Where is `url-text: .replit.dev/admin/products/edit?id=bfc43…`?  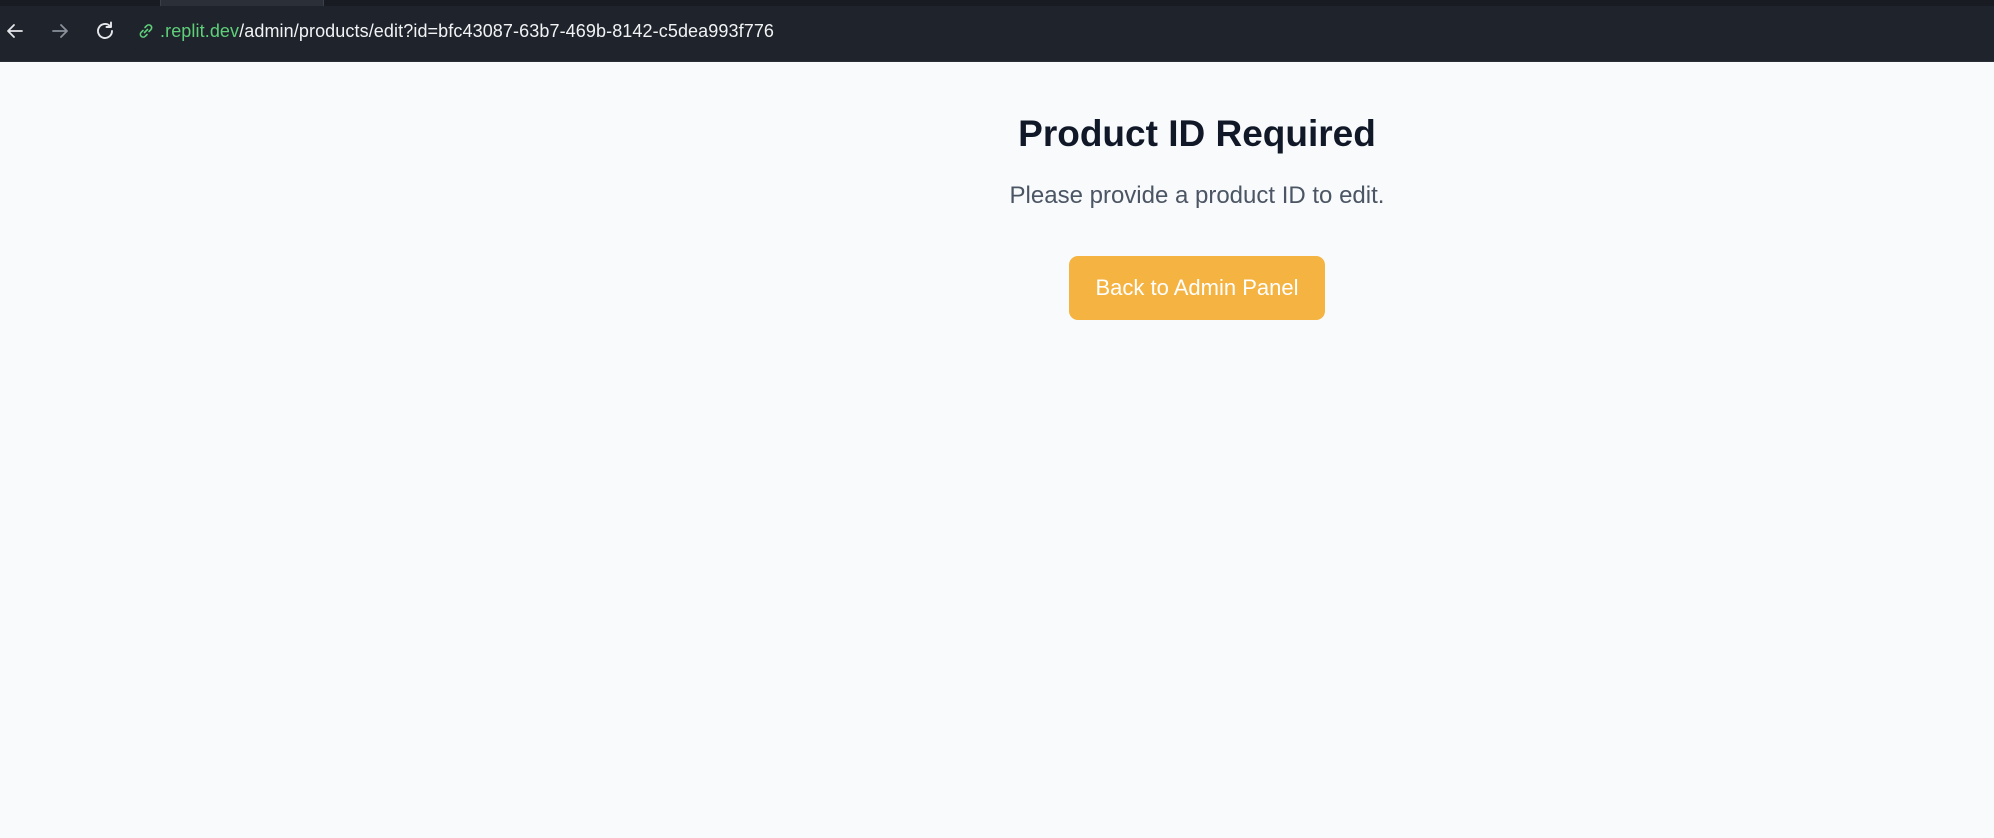 url-text: .replit.dev/admin/products/edit?id=bfc43… is located at coordinates (467, 31).